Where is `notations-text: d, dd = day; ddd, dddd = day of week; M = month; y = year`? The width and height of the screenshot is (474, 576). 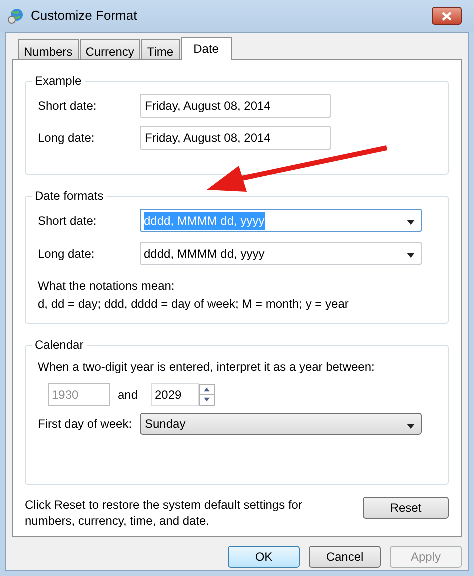
notations-text: d, dd = day; ddd, dddd = day of week; M = month; y = year is located at coordinates (193, 304).